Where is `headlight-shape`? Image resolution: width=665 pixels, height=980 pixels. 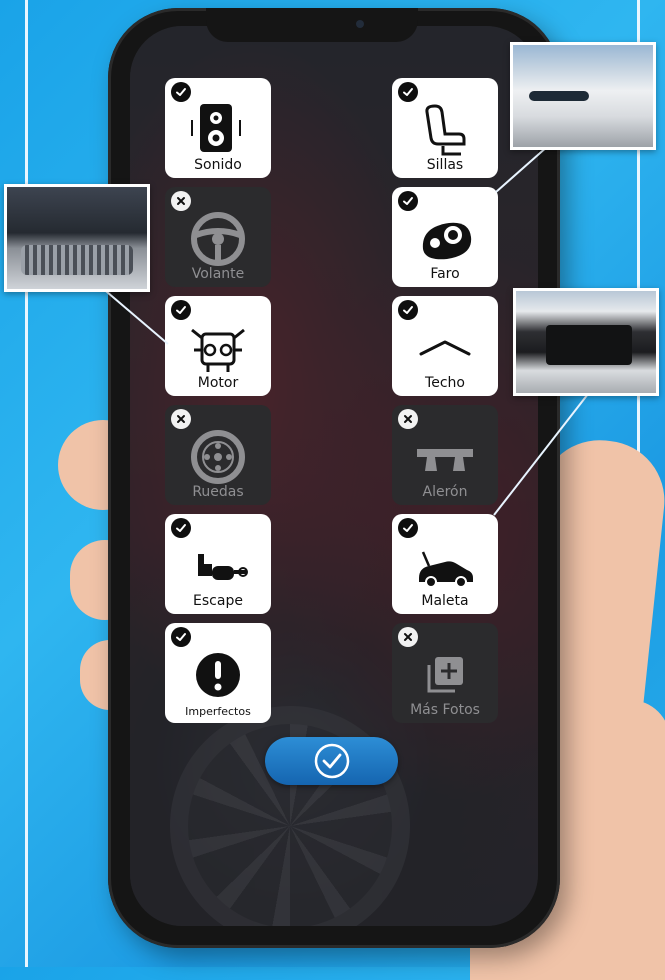 headlight-shape is located at coordinates (559, 96).